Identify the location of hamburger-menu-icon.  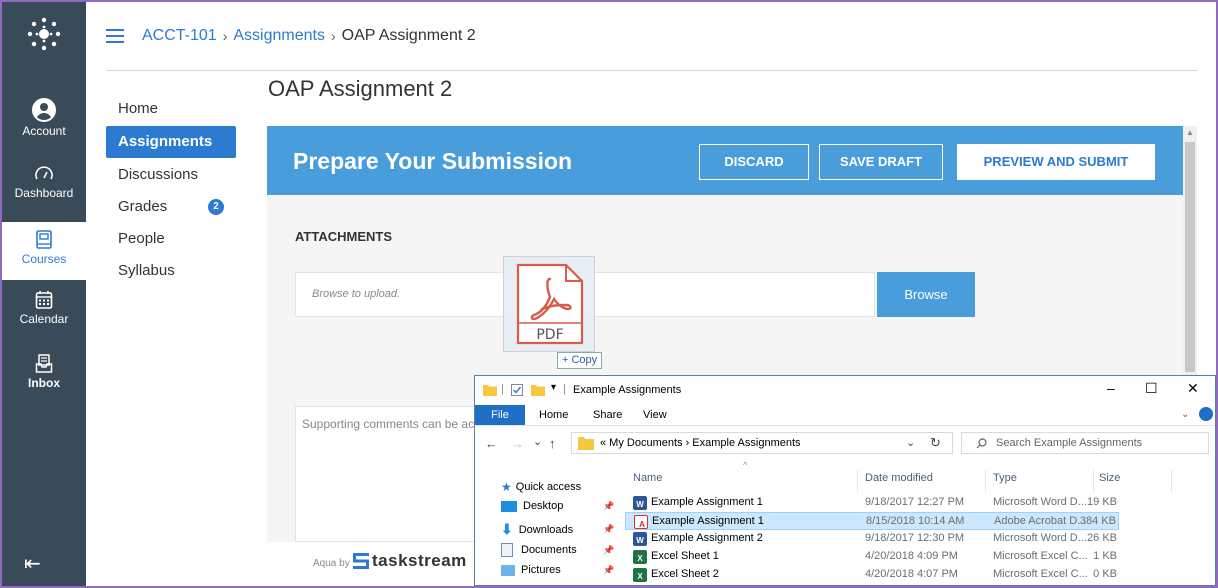
(115, 36).